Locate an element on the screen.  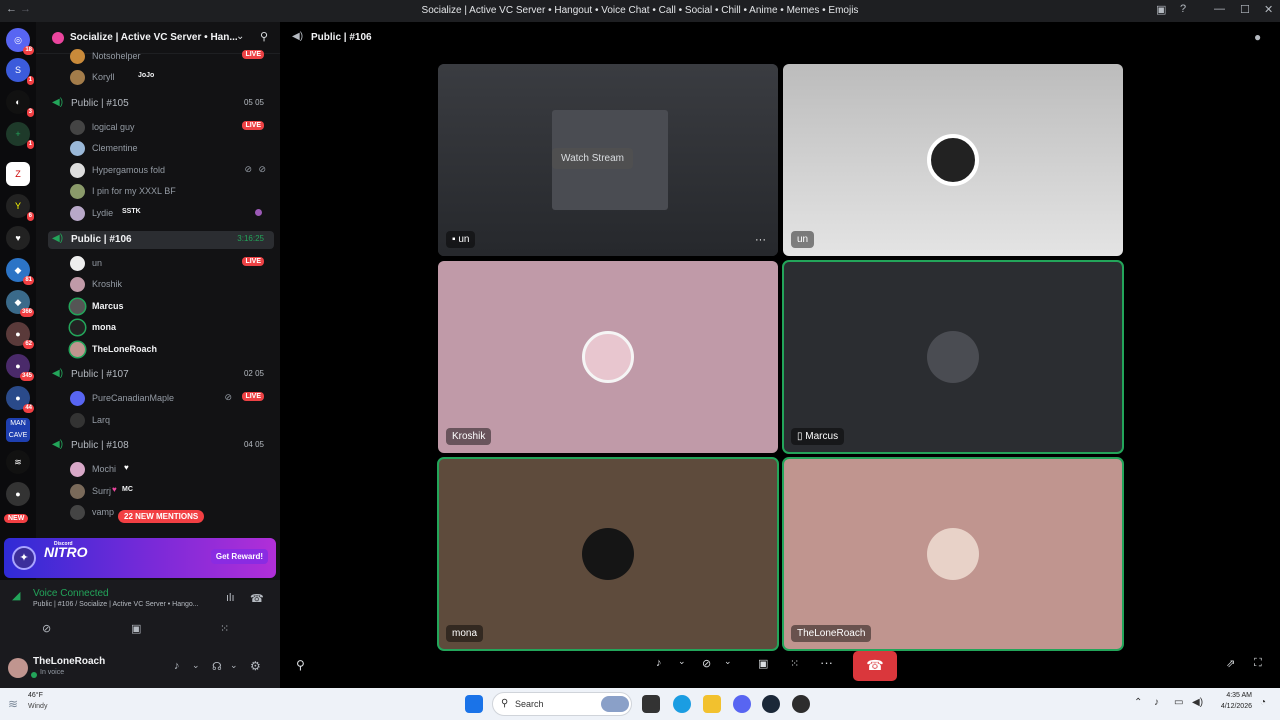
task-view-icon is located at coordinates (651, 704).